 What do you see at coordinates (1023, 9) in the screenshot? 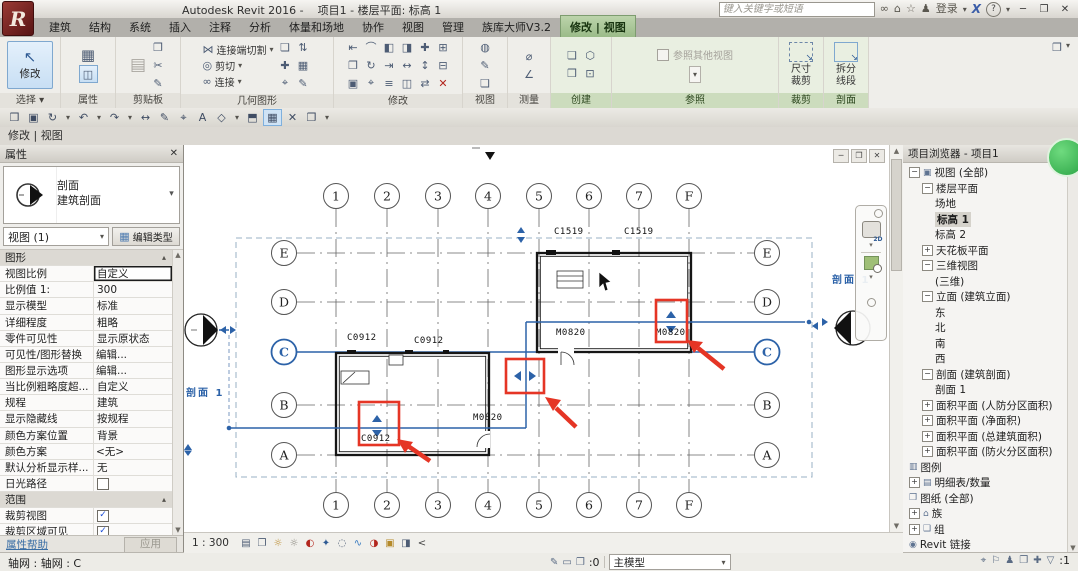
I see `minimize-button: ─` at bounding box center [1023, 9].